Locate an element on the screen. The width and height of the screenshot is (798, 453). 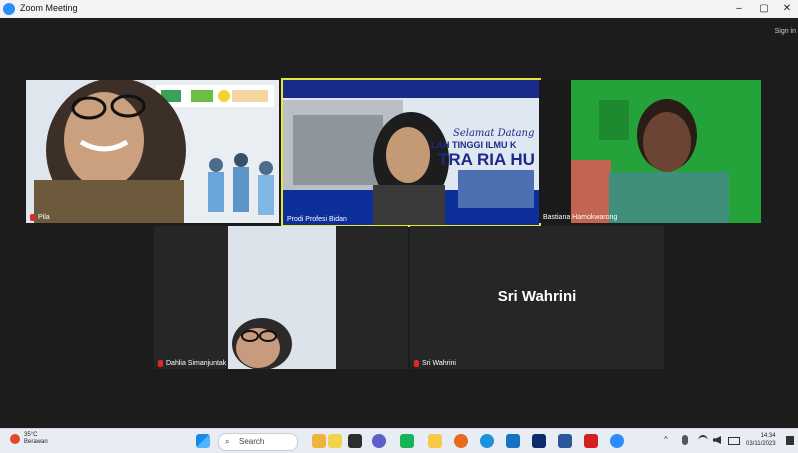
participant-display-name: Sri Wahrini is located at coordinates (537, 296).